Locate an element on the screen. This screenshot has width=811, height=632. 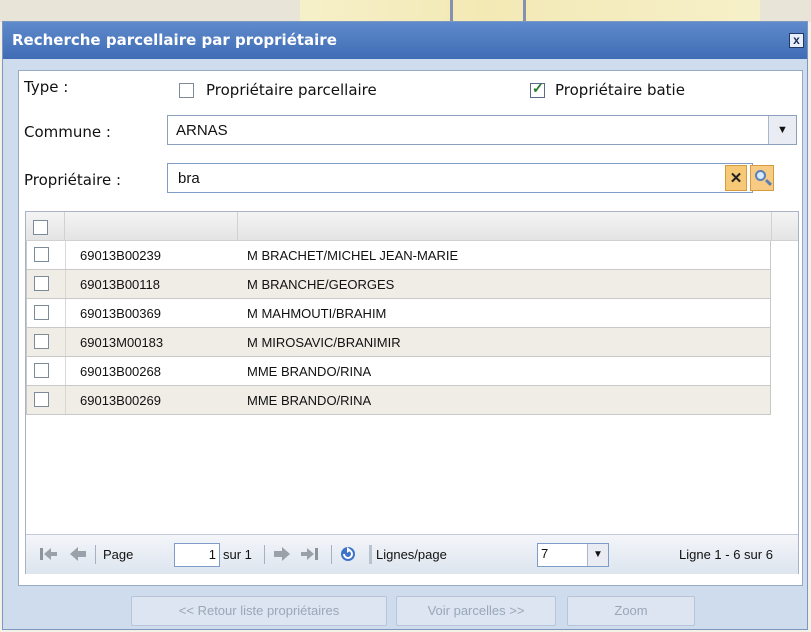
last-page-icon is located at coordinates (310, 554).